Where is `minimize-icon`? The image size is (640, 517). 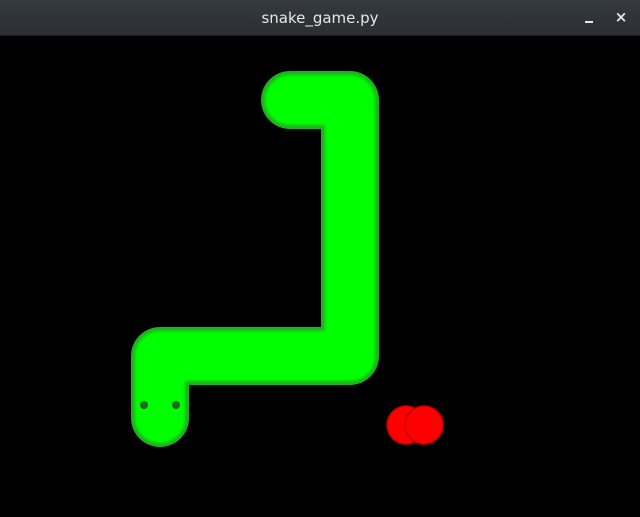 minimize-icon is located at coordinates (589, 22).